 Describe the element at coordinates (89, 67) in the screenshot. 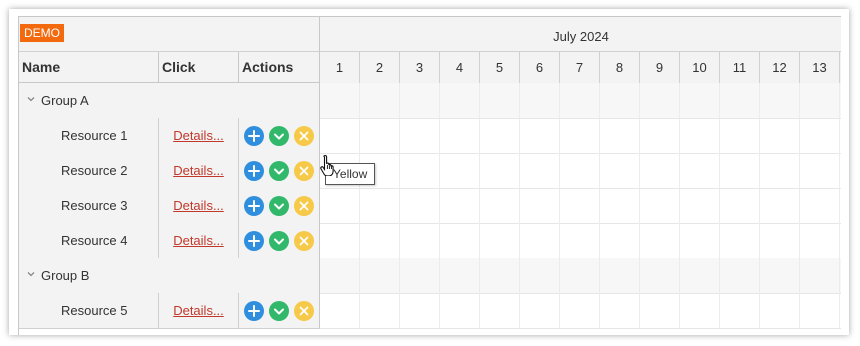

I see `column-header-name: Name` at that location.